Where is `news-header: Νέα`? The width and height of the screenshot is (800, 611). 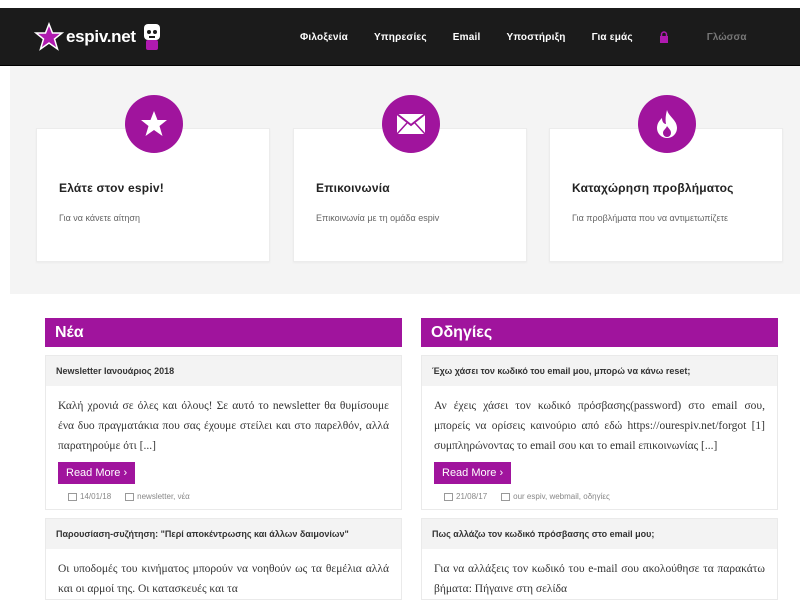
news-header: Νέα is located at coordinates (223, 332).